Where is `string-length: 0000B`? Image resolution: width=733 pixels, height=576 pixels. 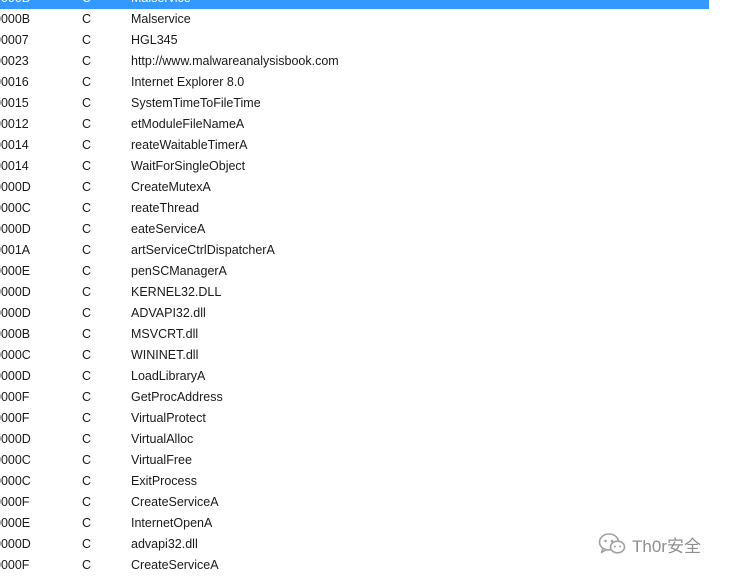 string-length: 0000B is located at coordinates (15, 4).